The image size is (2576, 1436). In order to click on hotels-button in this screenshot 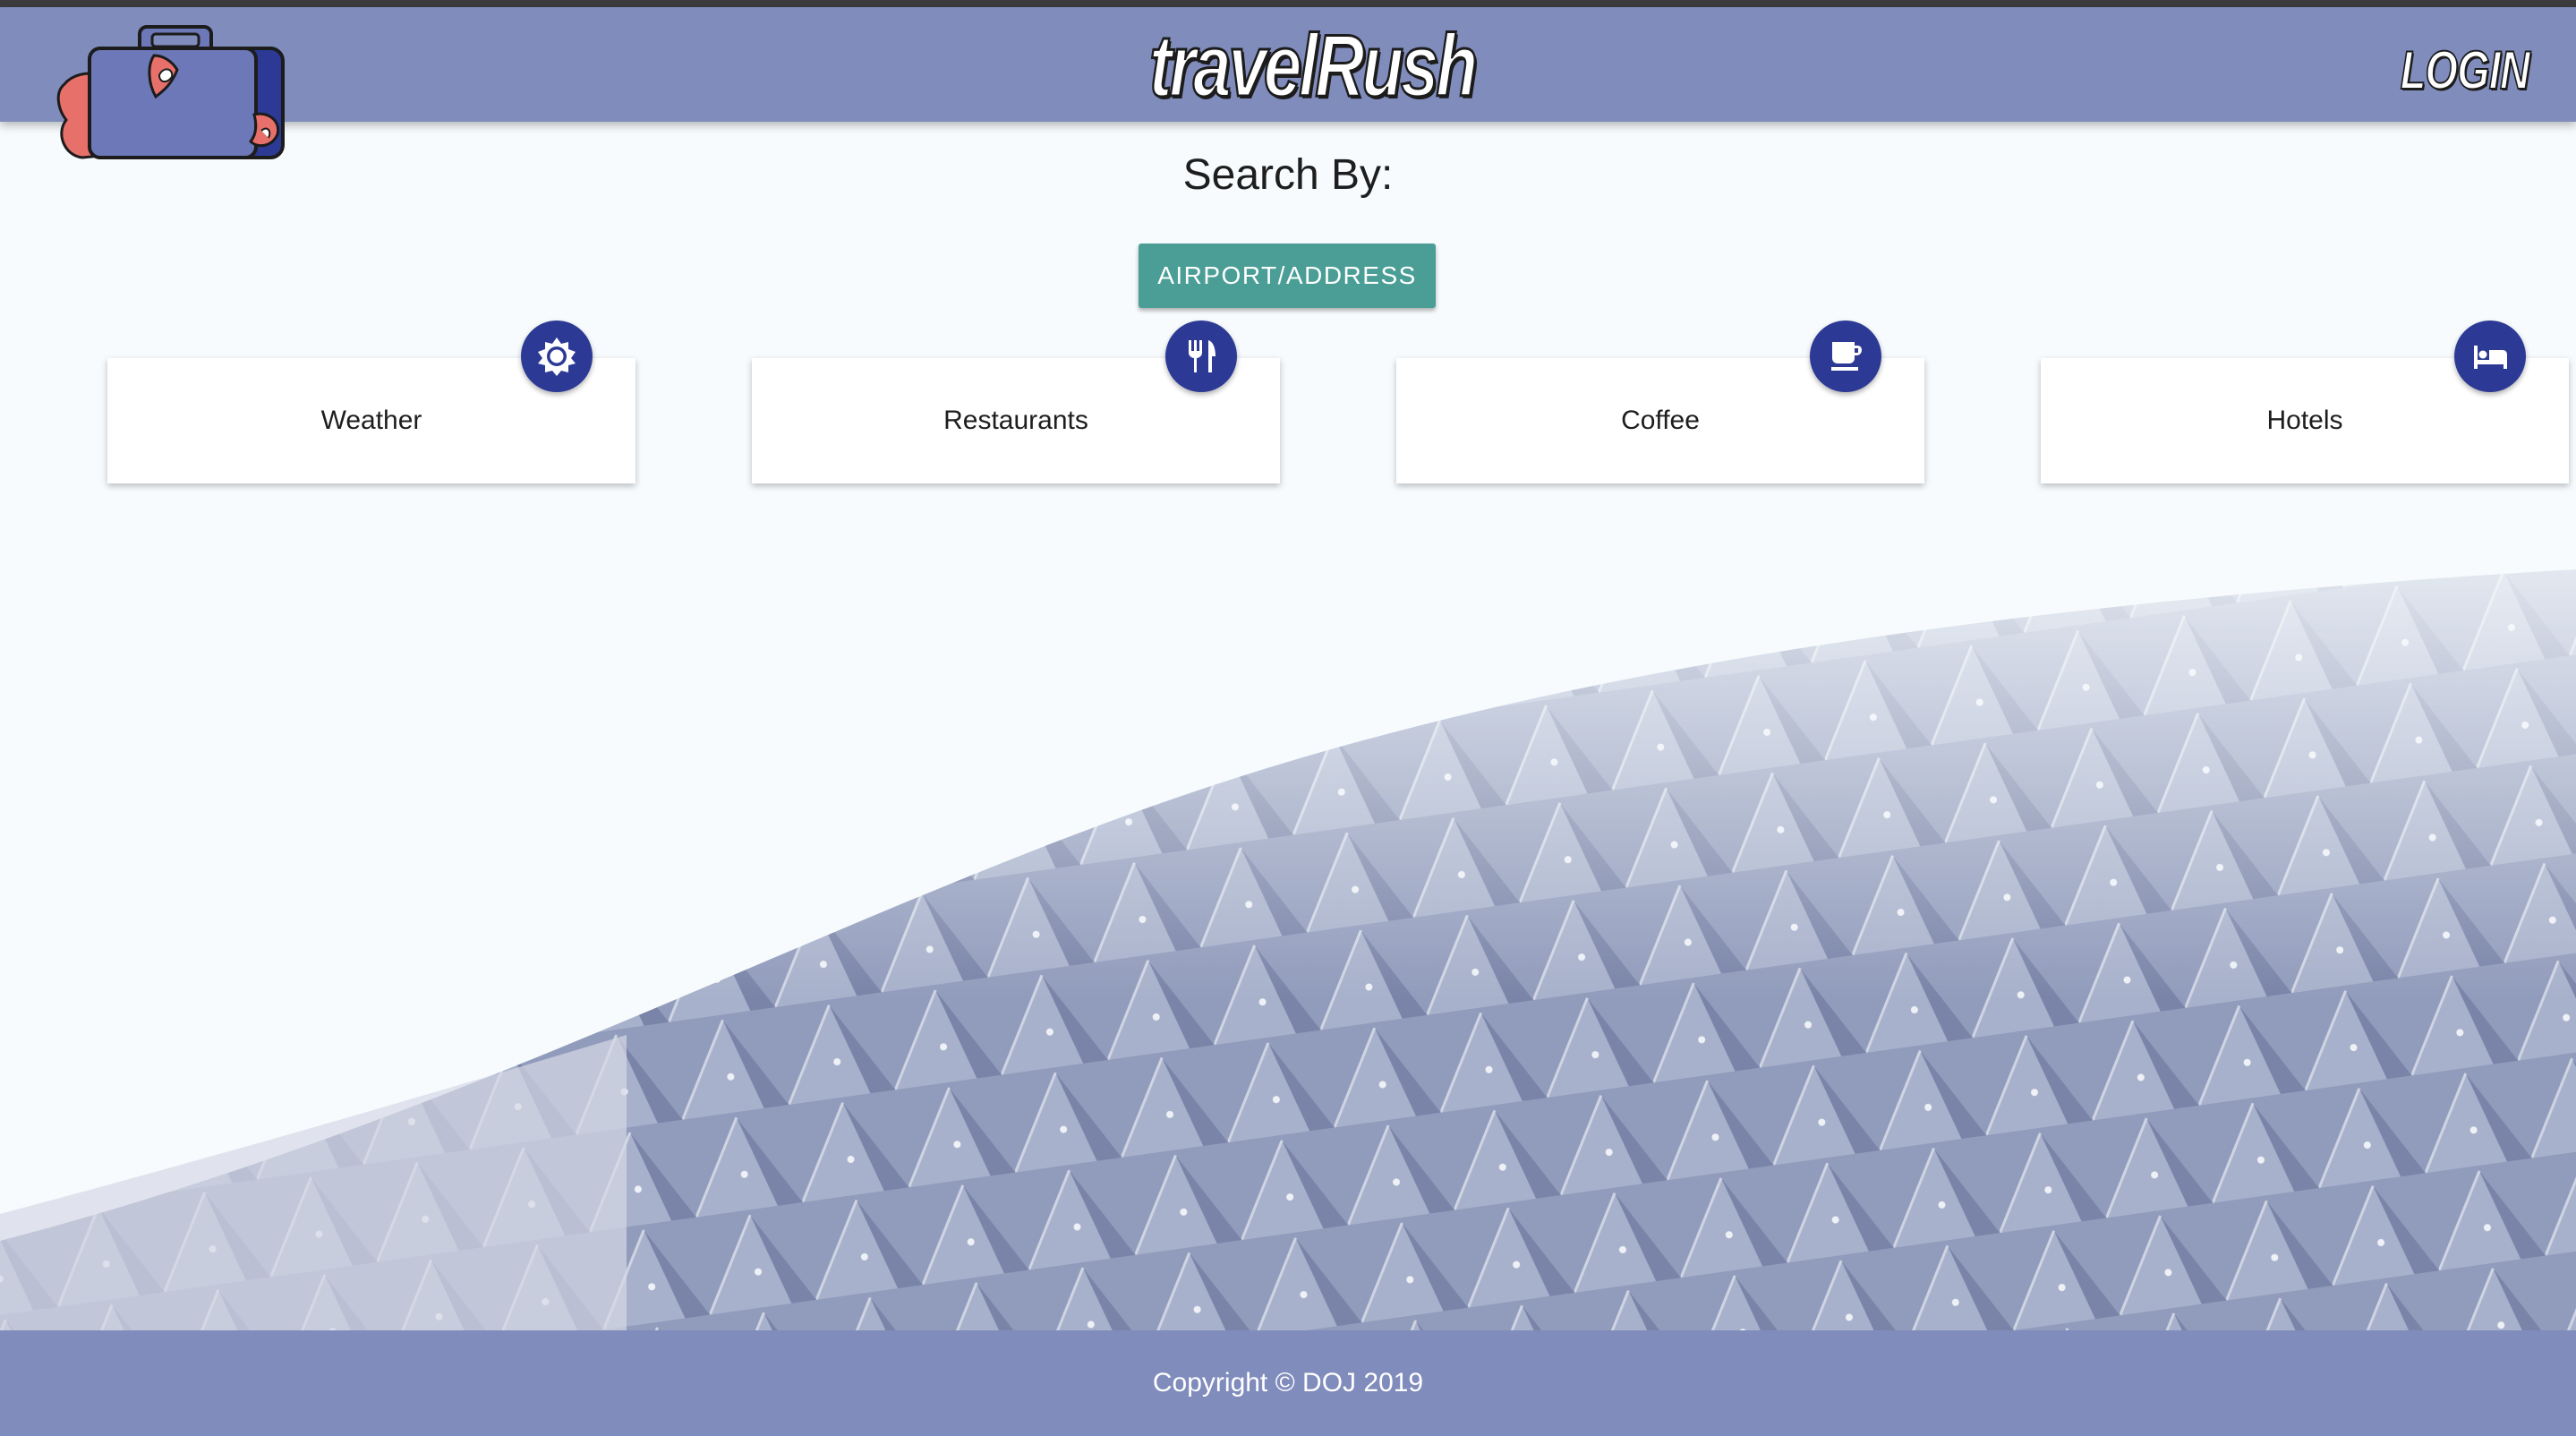, I will do `click(2490, 356)`.